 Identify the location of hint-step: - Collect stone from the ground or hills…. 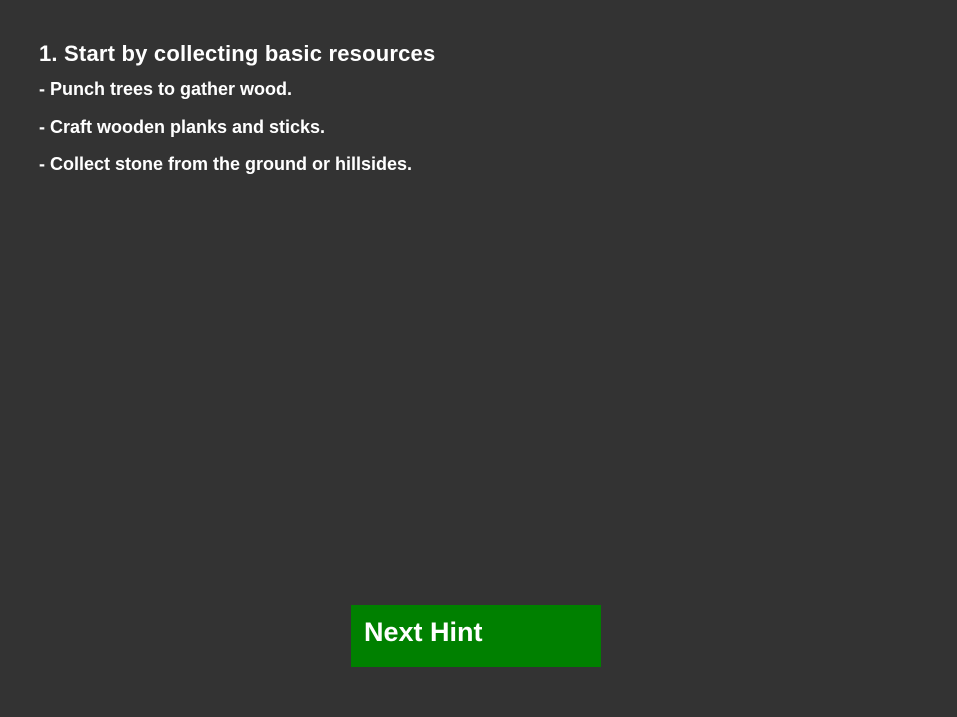
(226, 164).